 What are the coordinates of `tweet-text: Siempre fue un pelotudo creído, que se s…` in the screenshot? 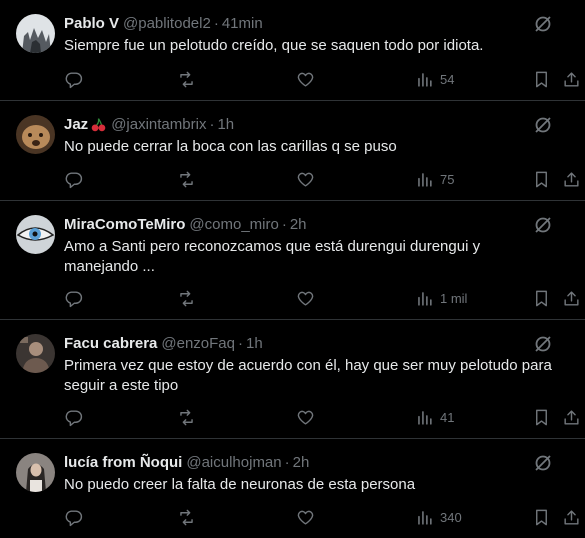 It's located at (274, 45).